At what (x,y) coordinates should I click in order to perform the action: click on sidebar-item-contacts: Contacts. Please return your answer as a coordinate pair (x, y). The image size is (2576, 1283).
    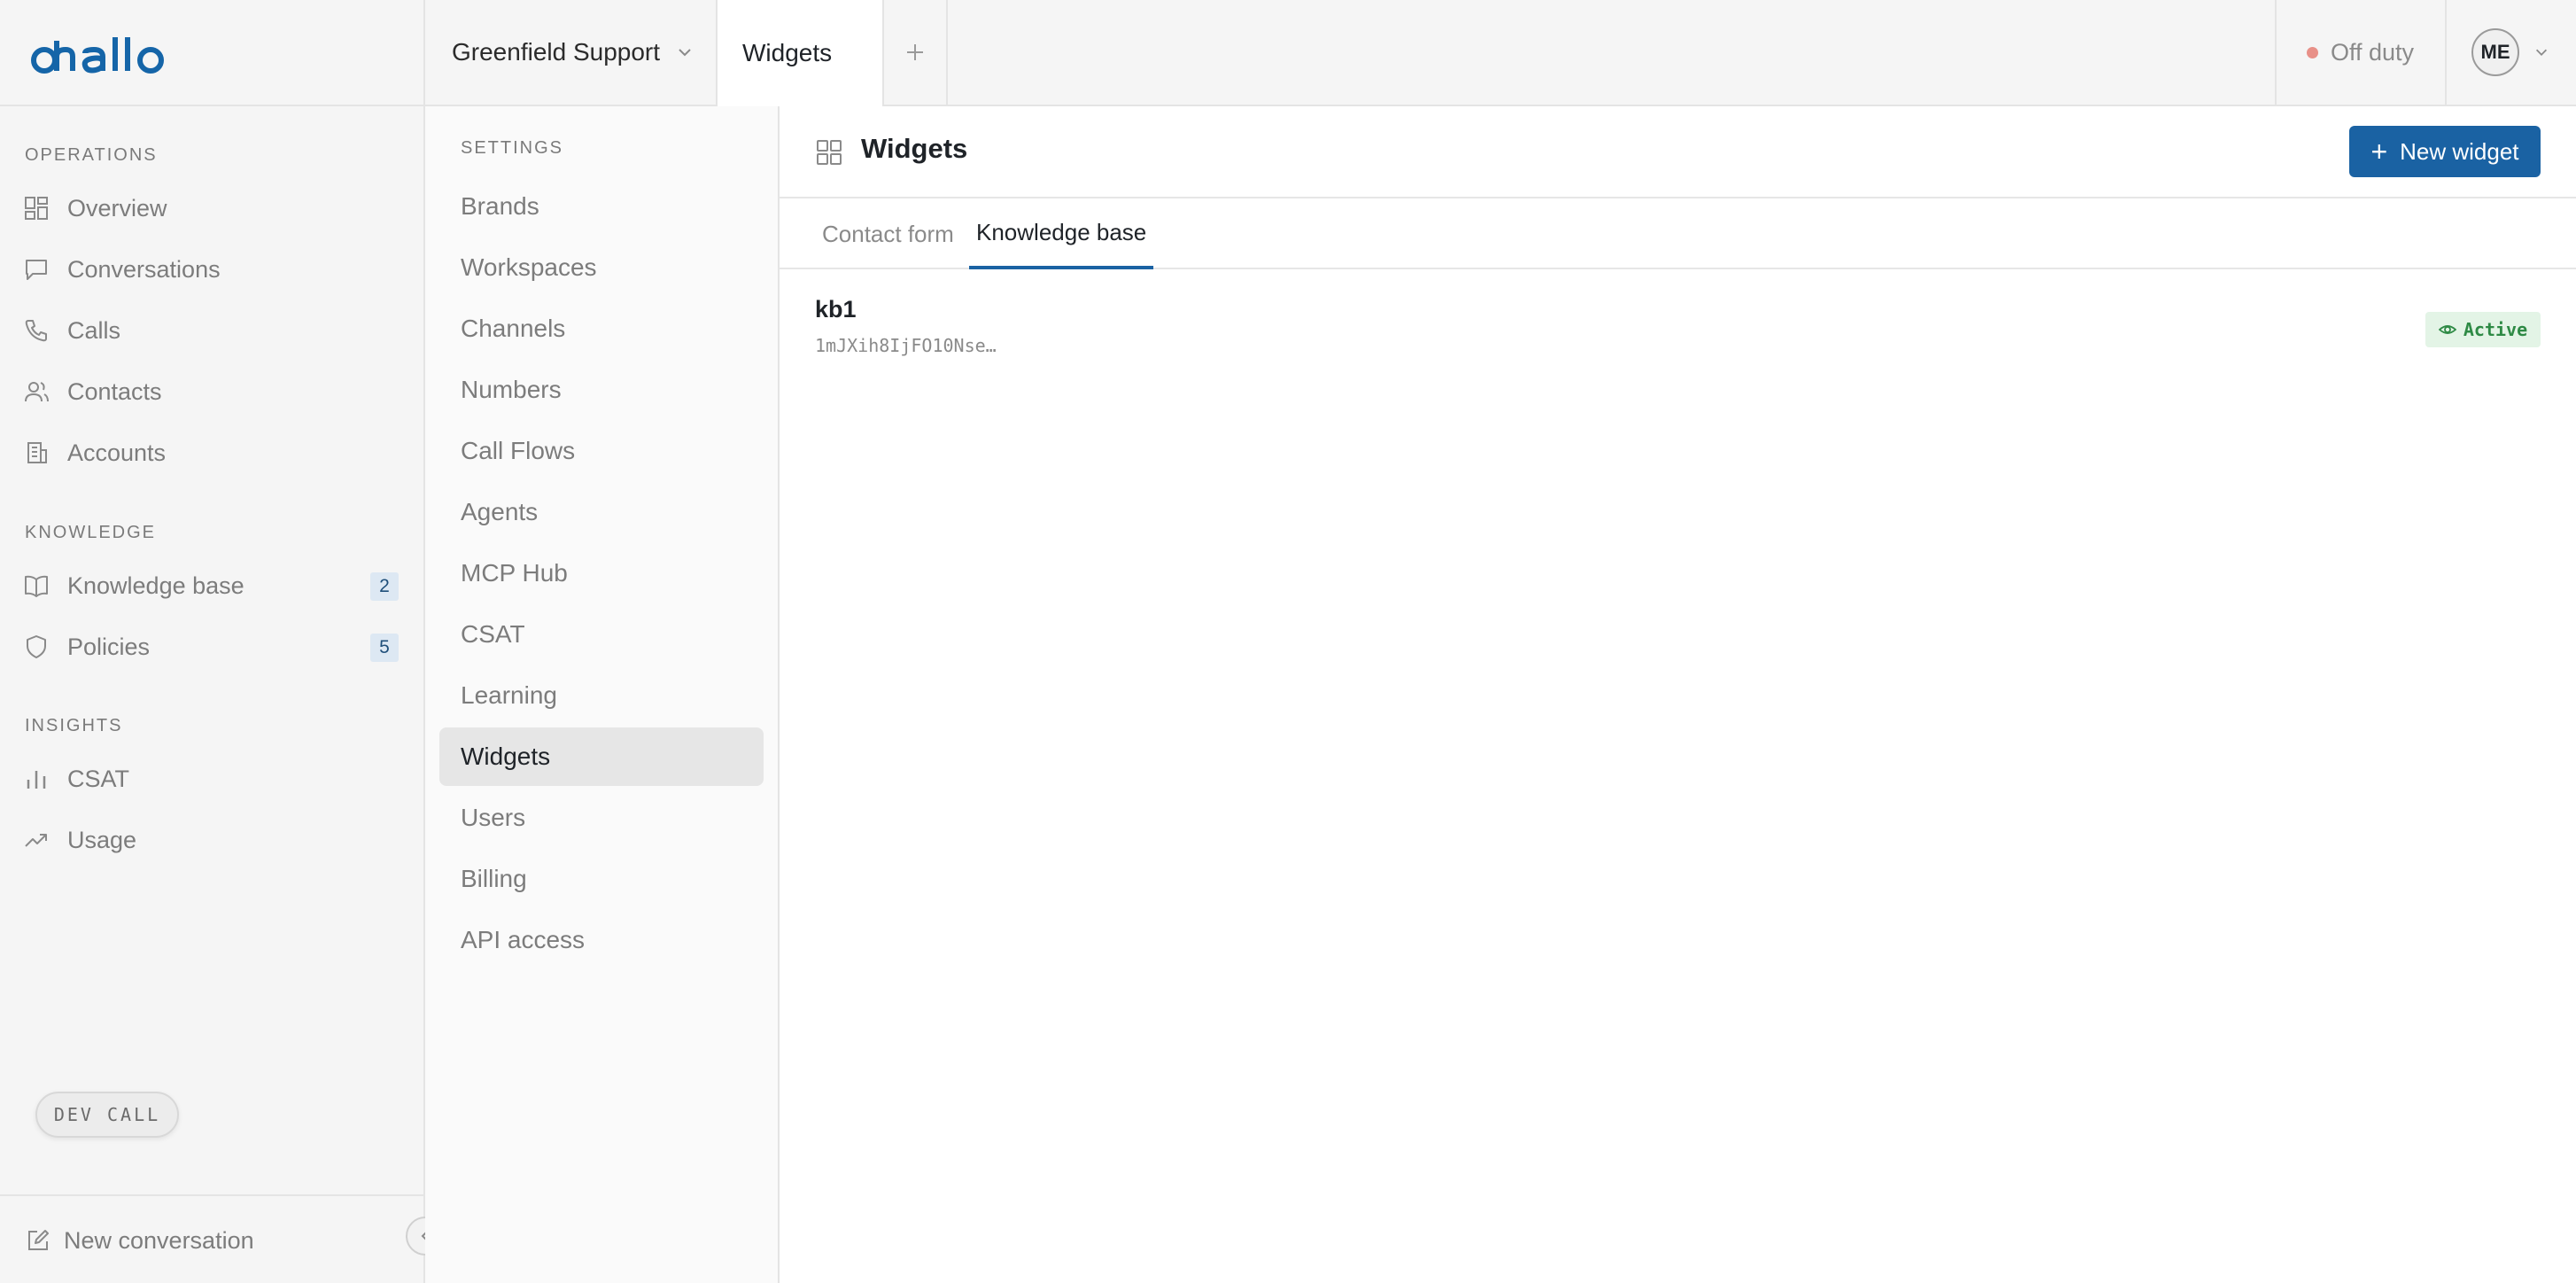
    Looking at the image, I should click on (211, 391).